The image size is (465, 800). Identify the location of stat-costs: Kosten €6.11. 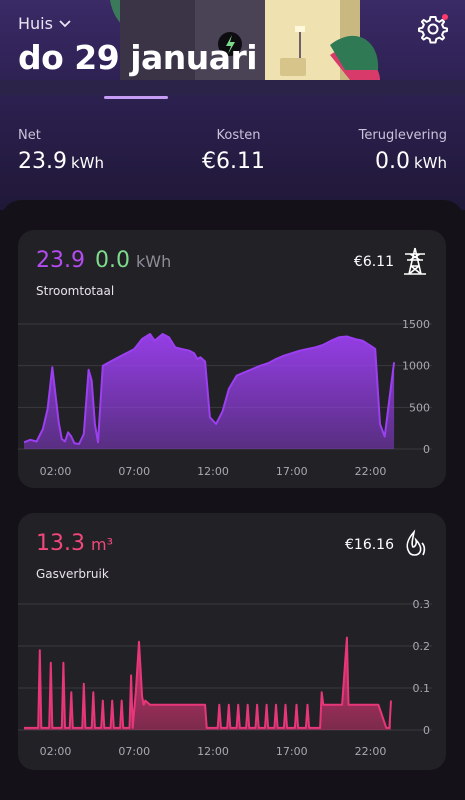
(233, 151).